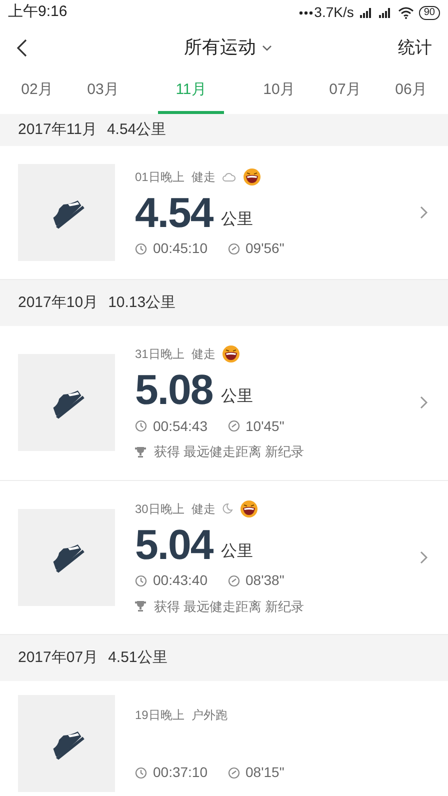  What do you see at coordinates (375, 12) in the screenshot?
I see `signal-icon` at bounding box center [375, 12].